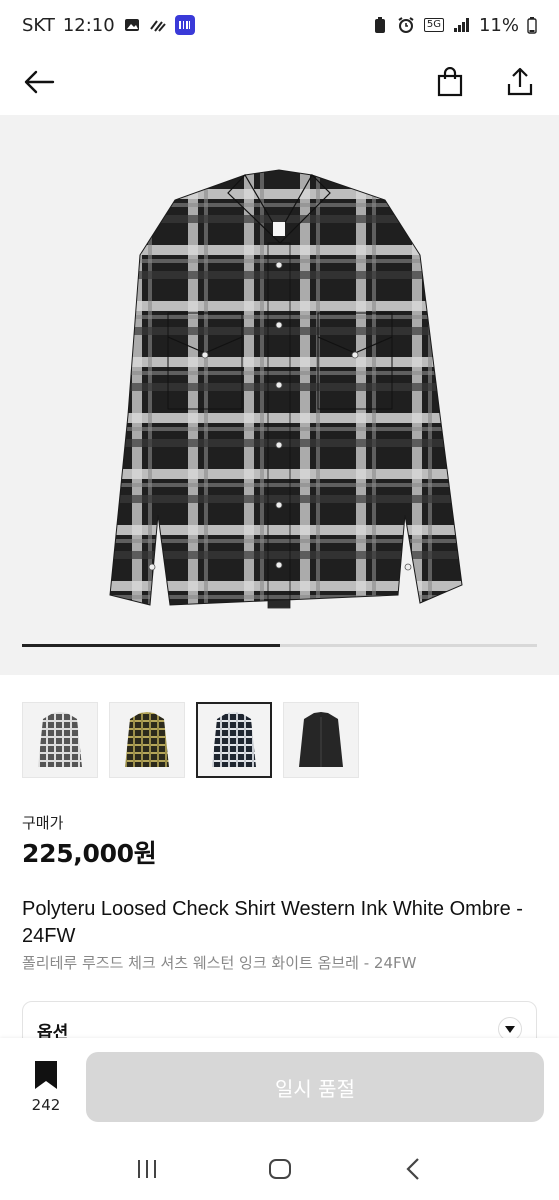 The height and width of the screenshot is (1200, 559). What do you see at coordinates (132, 25) in the screenshot?
I see `image-icon` at bounding box center [132, 25].